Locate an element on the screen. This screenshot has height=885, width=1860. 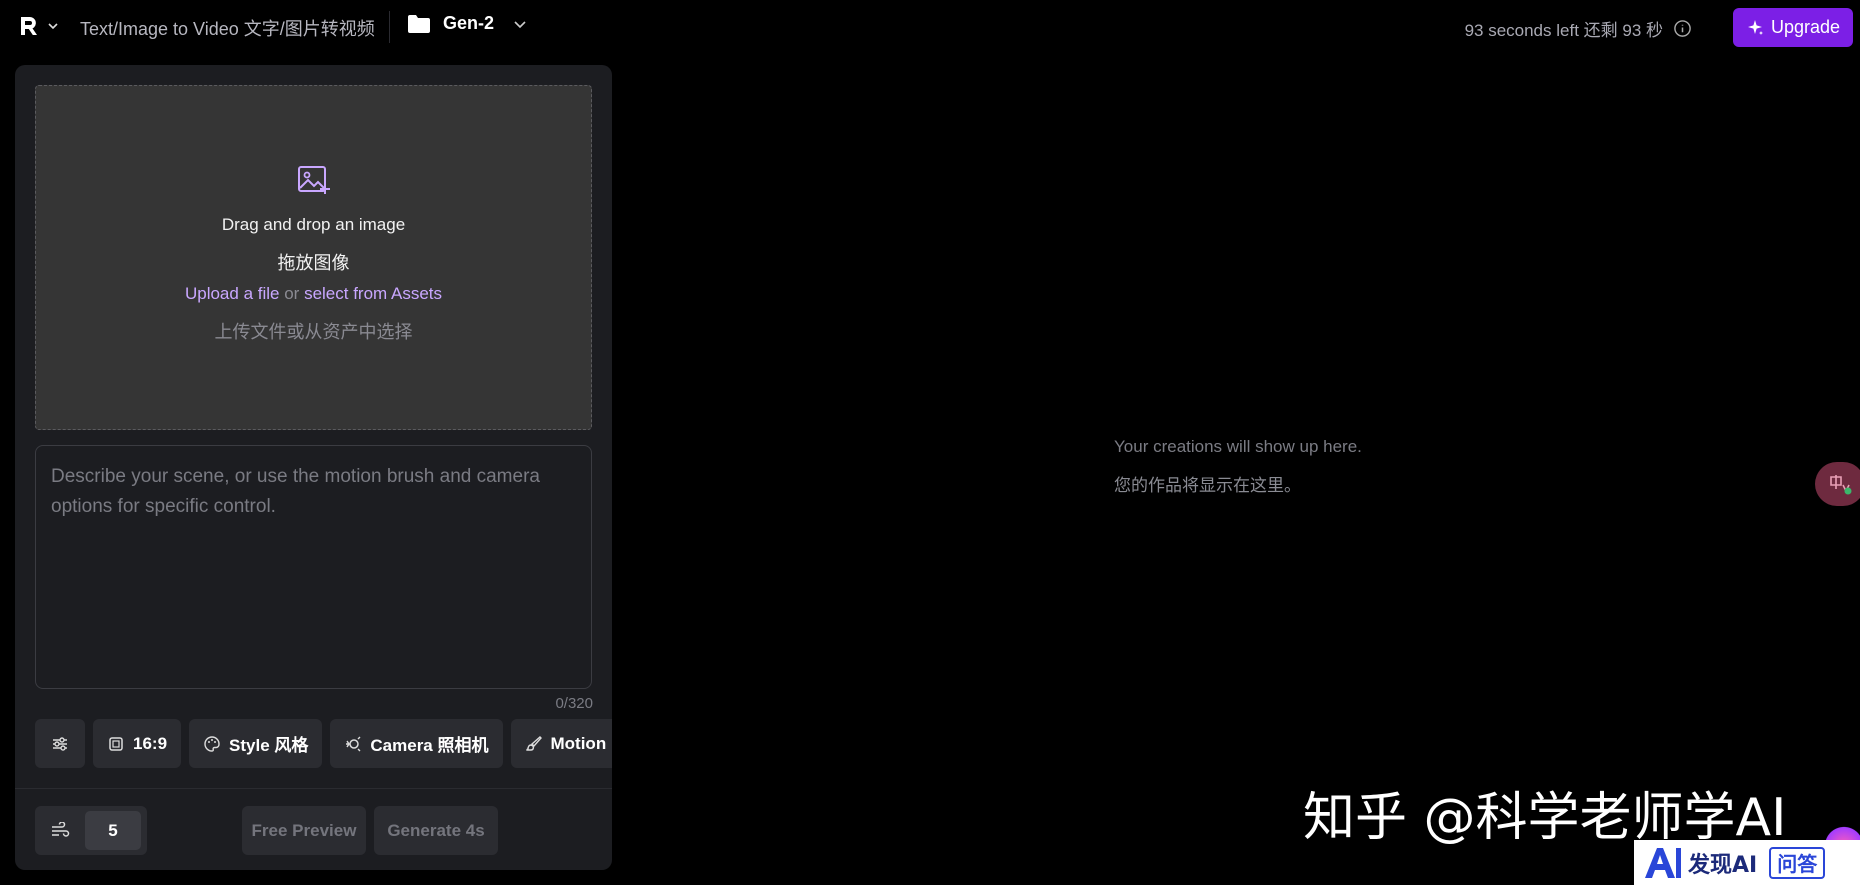
aspect-ratio-label: 16:9 is located at coordinates (150, 743).